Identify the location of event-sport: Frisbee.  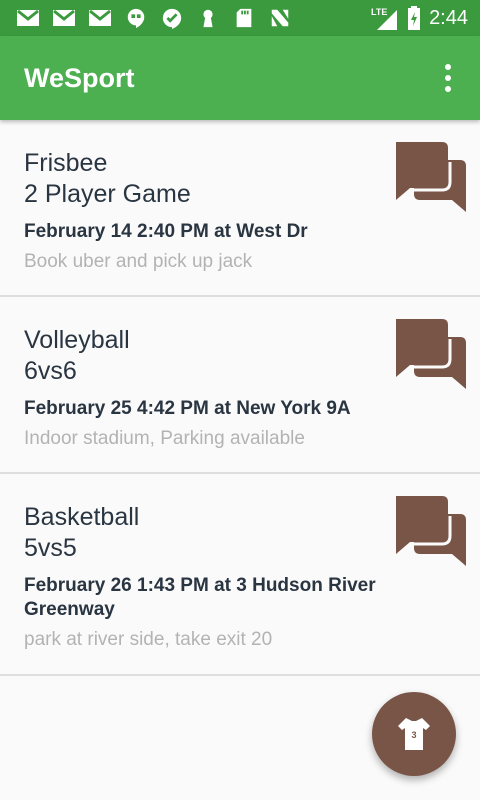
(66, 163).